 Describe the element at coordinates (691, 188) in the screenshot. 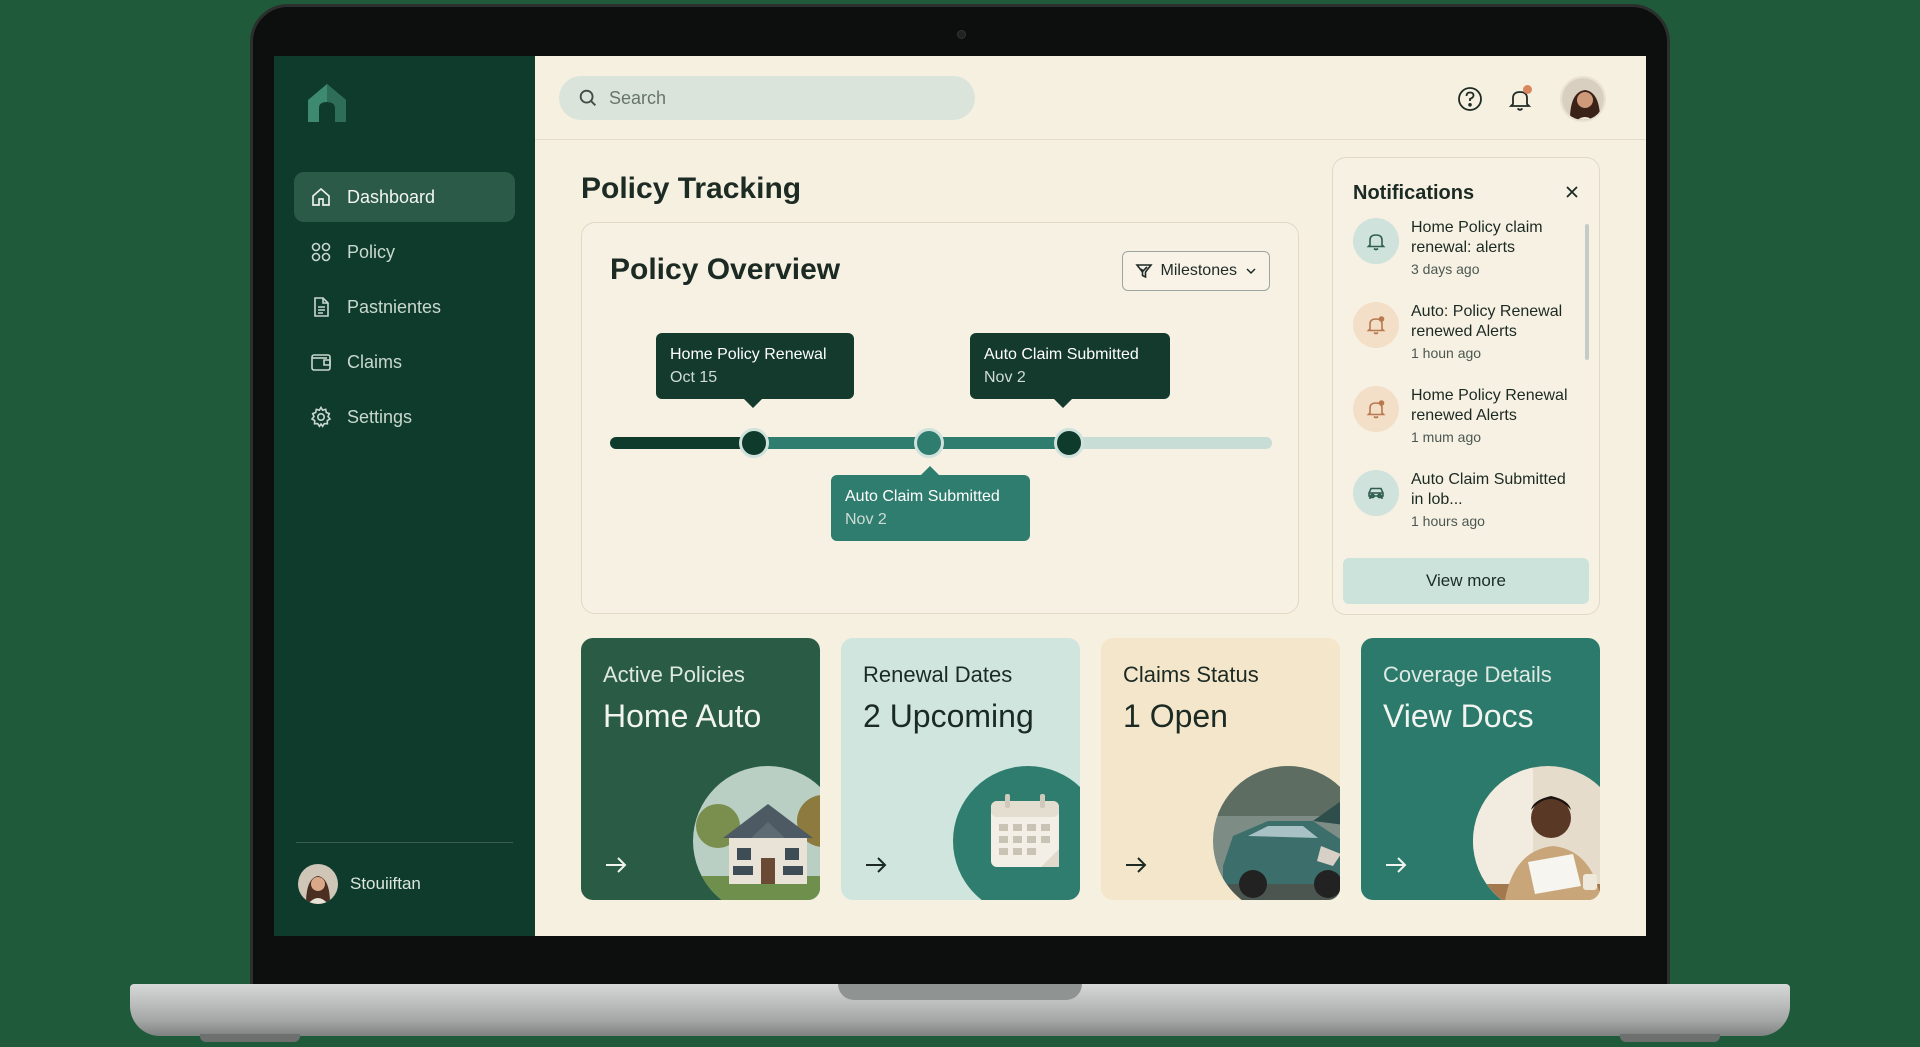

I see `page-title: Policy Tracking` at that location.